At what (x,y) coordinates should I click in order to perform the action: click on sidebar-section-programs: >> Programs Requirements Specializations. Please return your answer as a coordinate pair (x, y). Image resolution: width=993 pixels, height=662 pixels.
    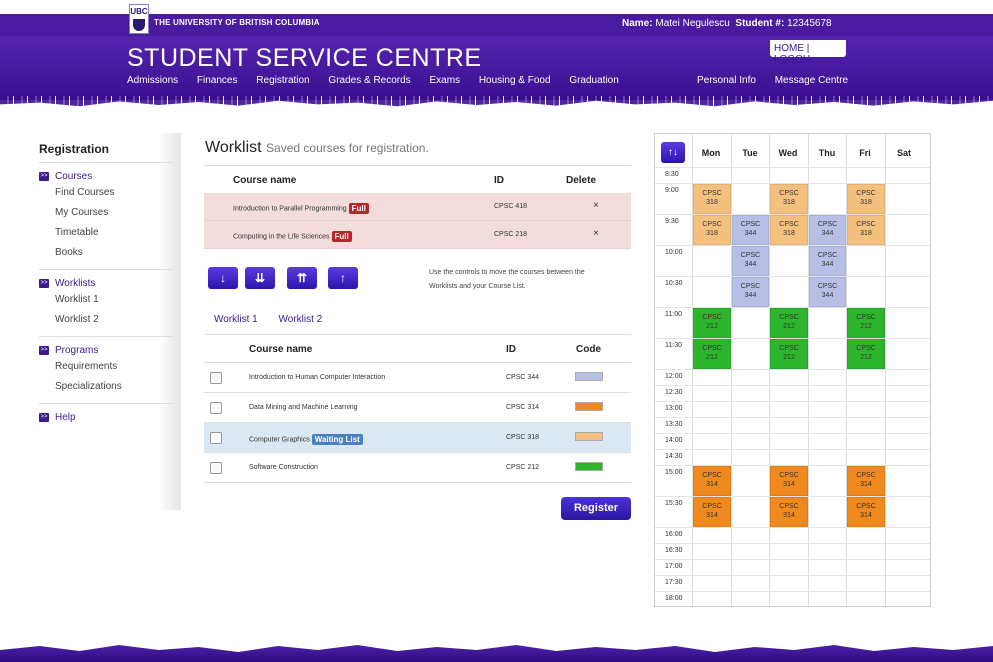
    Looking at the image, I should click on (110, 373).